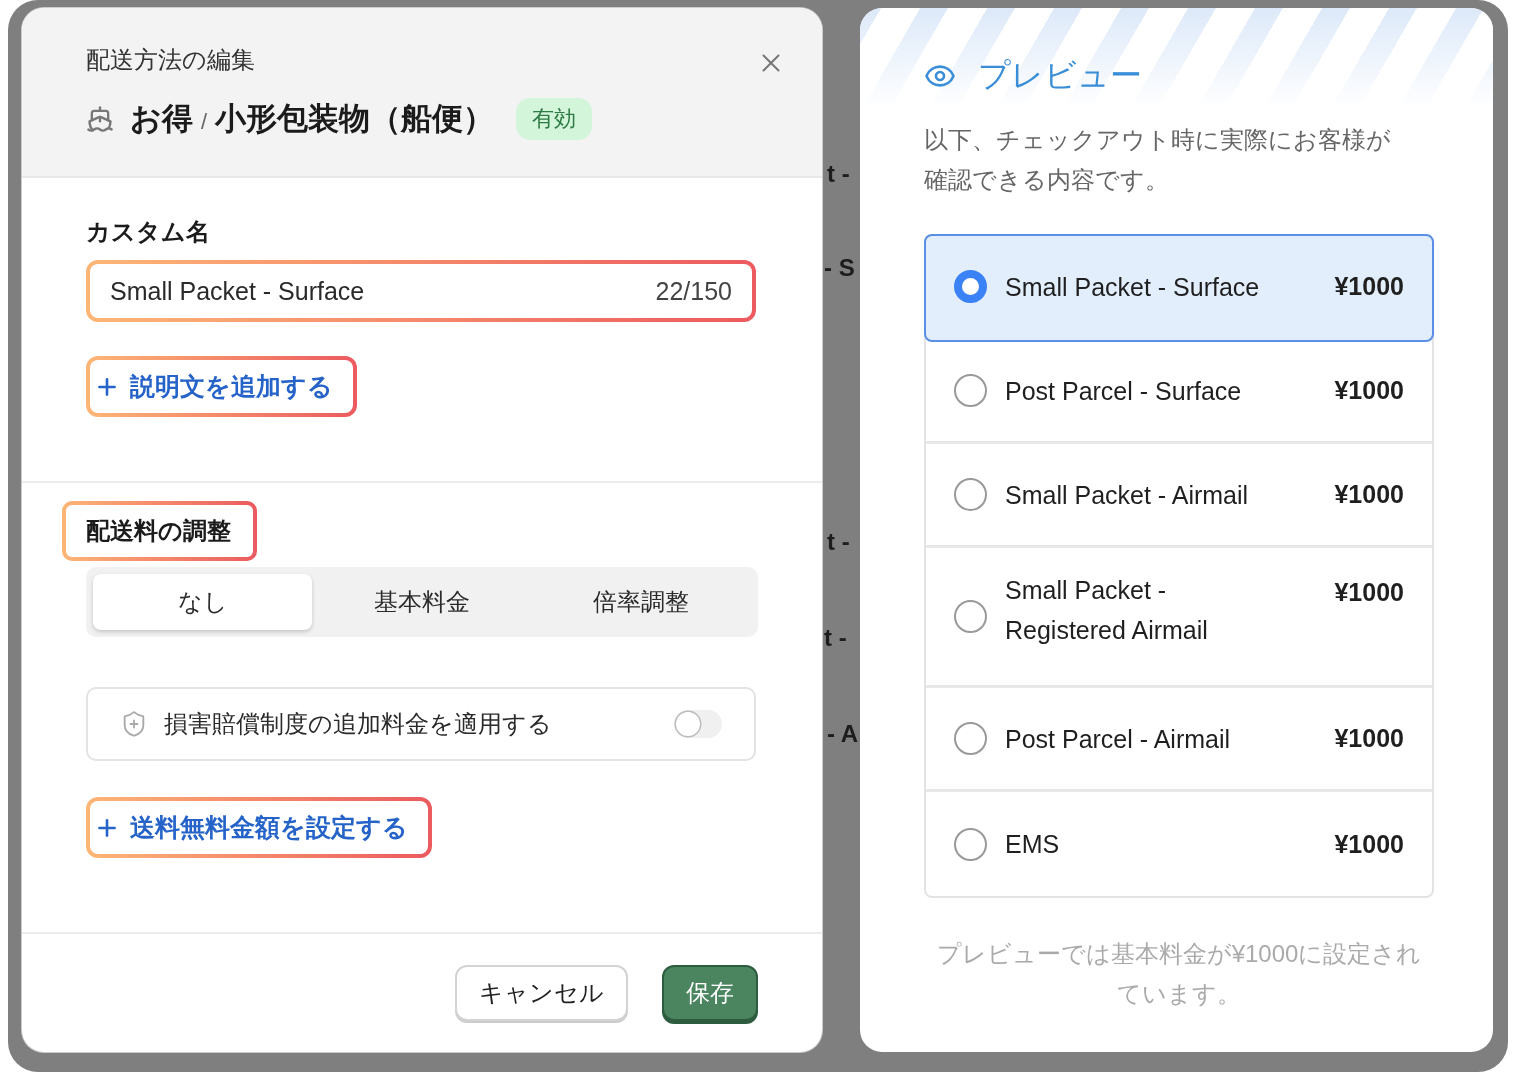  What do you see at coordinates (698, 724) in the screenshot?
I see `toggle-switch` at bounding box center [698, 724].